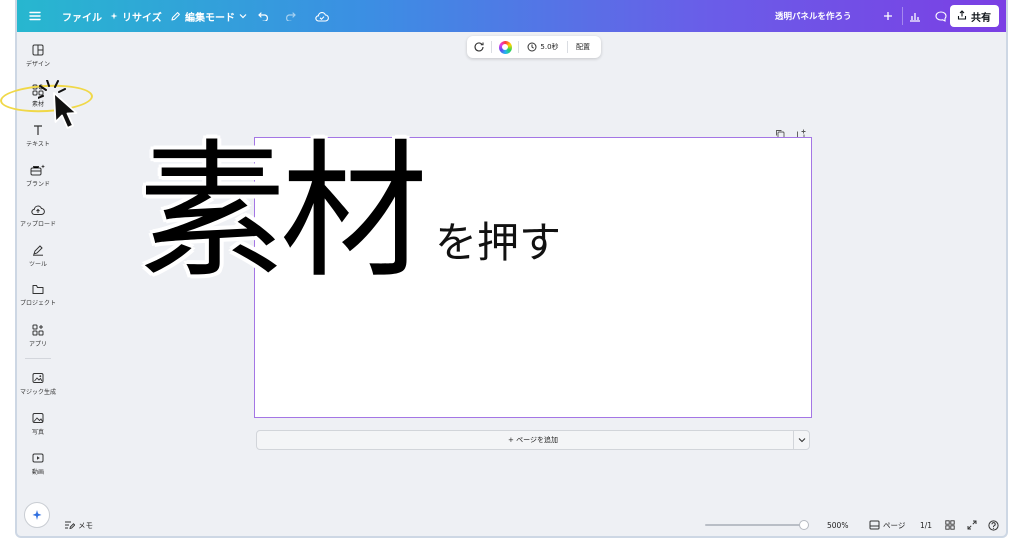  I want to click on folder-icon, so click(38, 289).